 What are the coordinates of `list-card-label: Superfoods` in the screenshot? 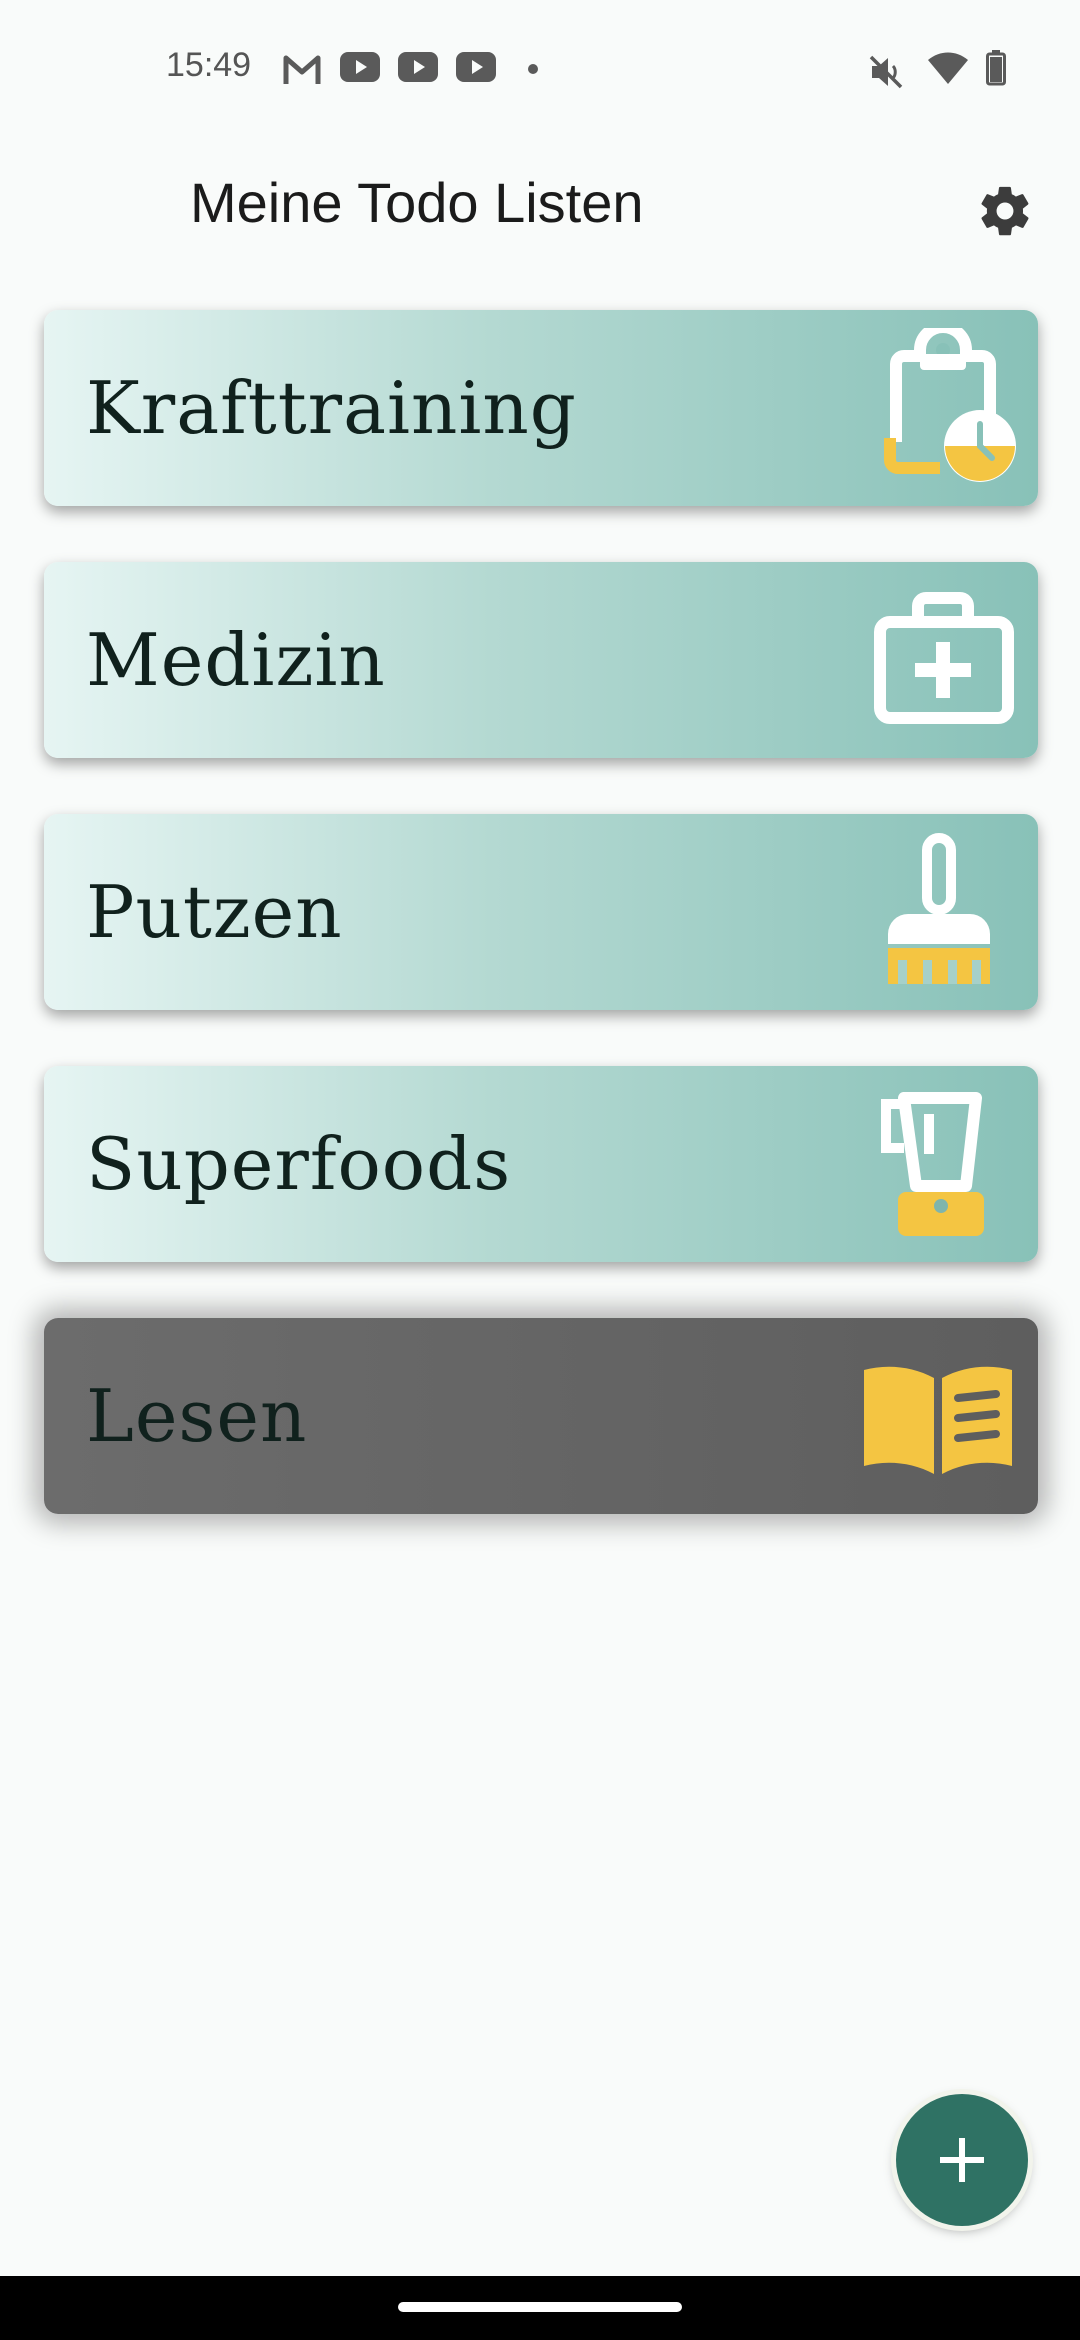 It's located at (299, 1164).